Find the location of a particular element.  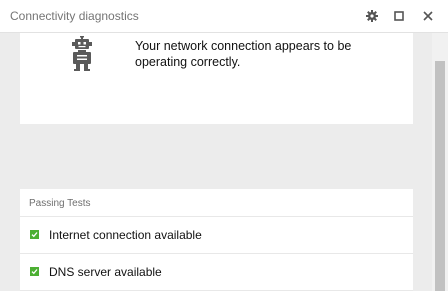

maximize-button is located at coordinates (399, 16).